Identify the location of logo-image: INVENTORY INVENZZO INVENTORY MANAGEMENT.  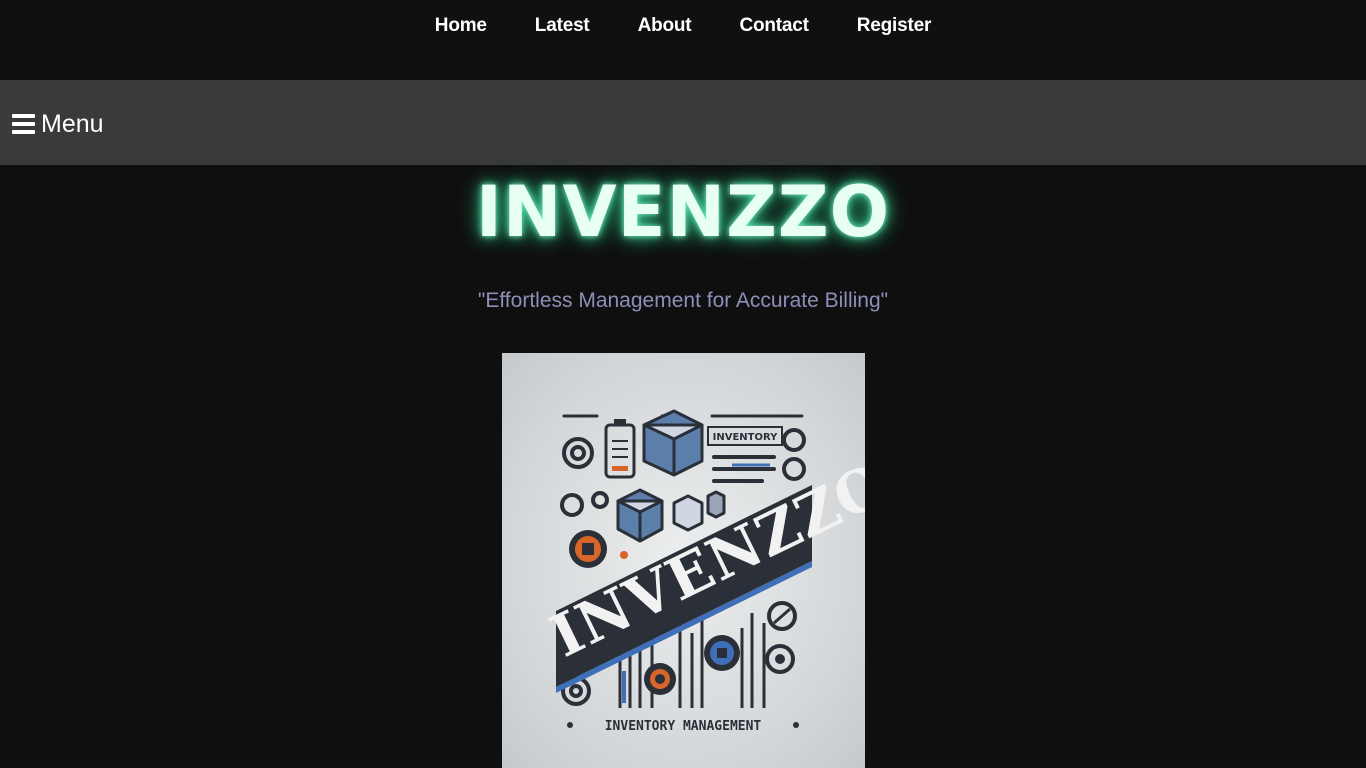
(683, 560).